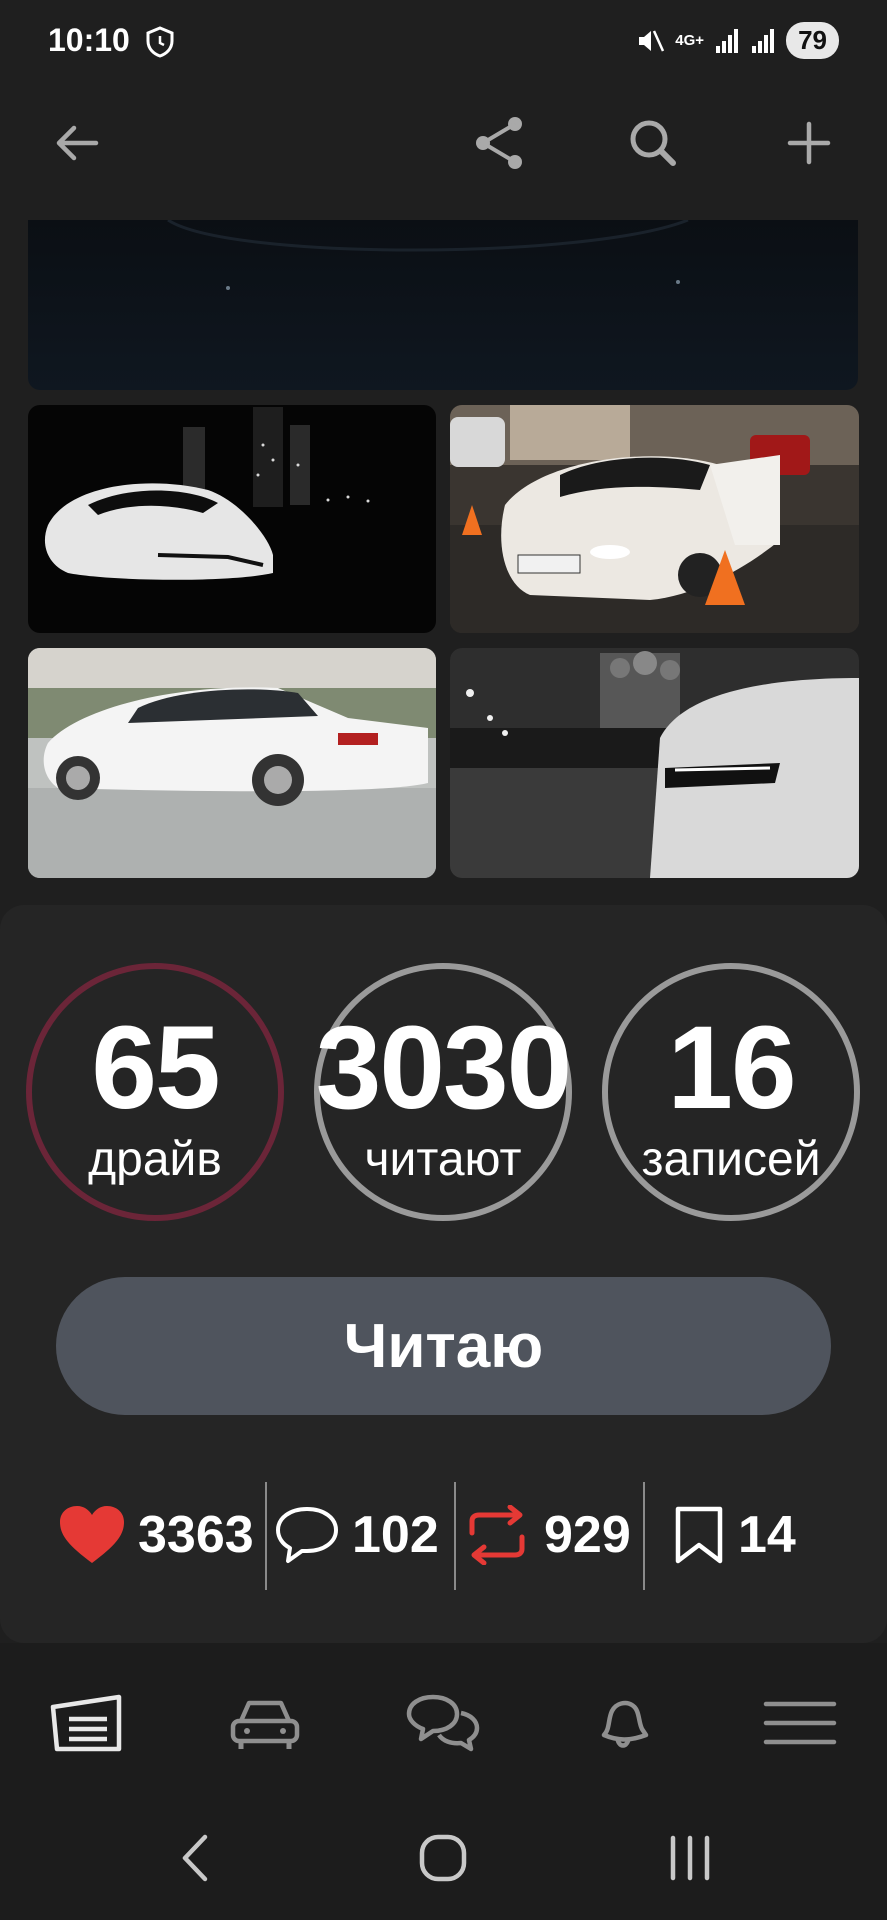  I want to click on following-button: Читаю, so click(443, 1346).